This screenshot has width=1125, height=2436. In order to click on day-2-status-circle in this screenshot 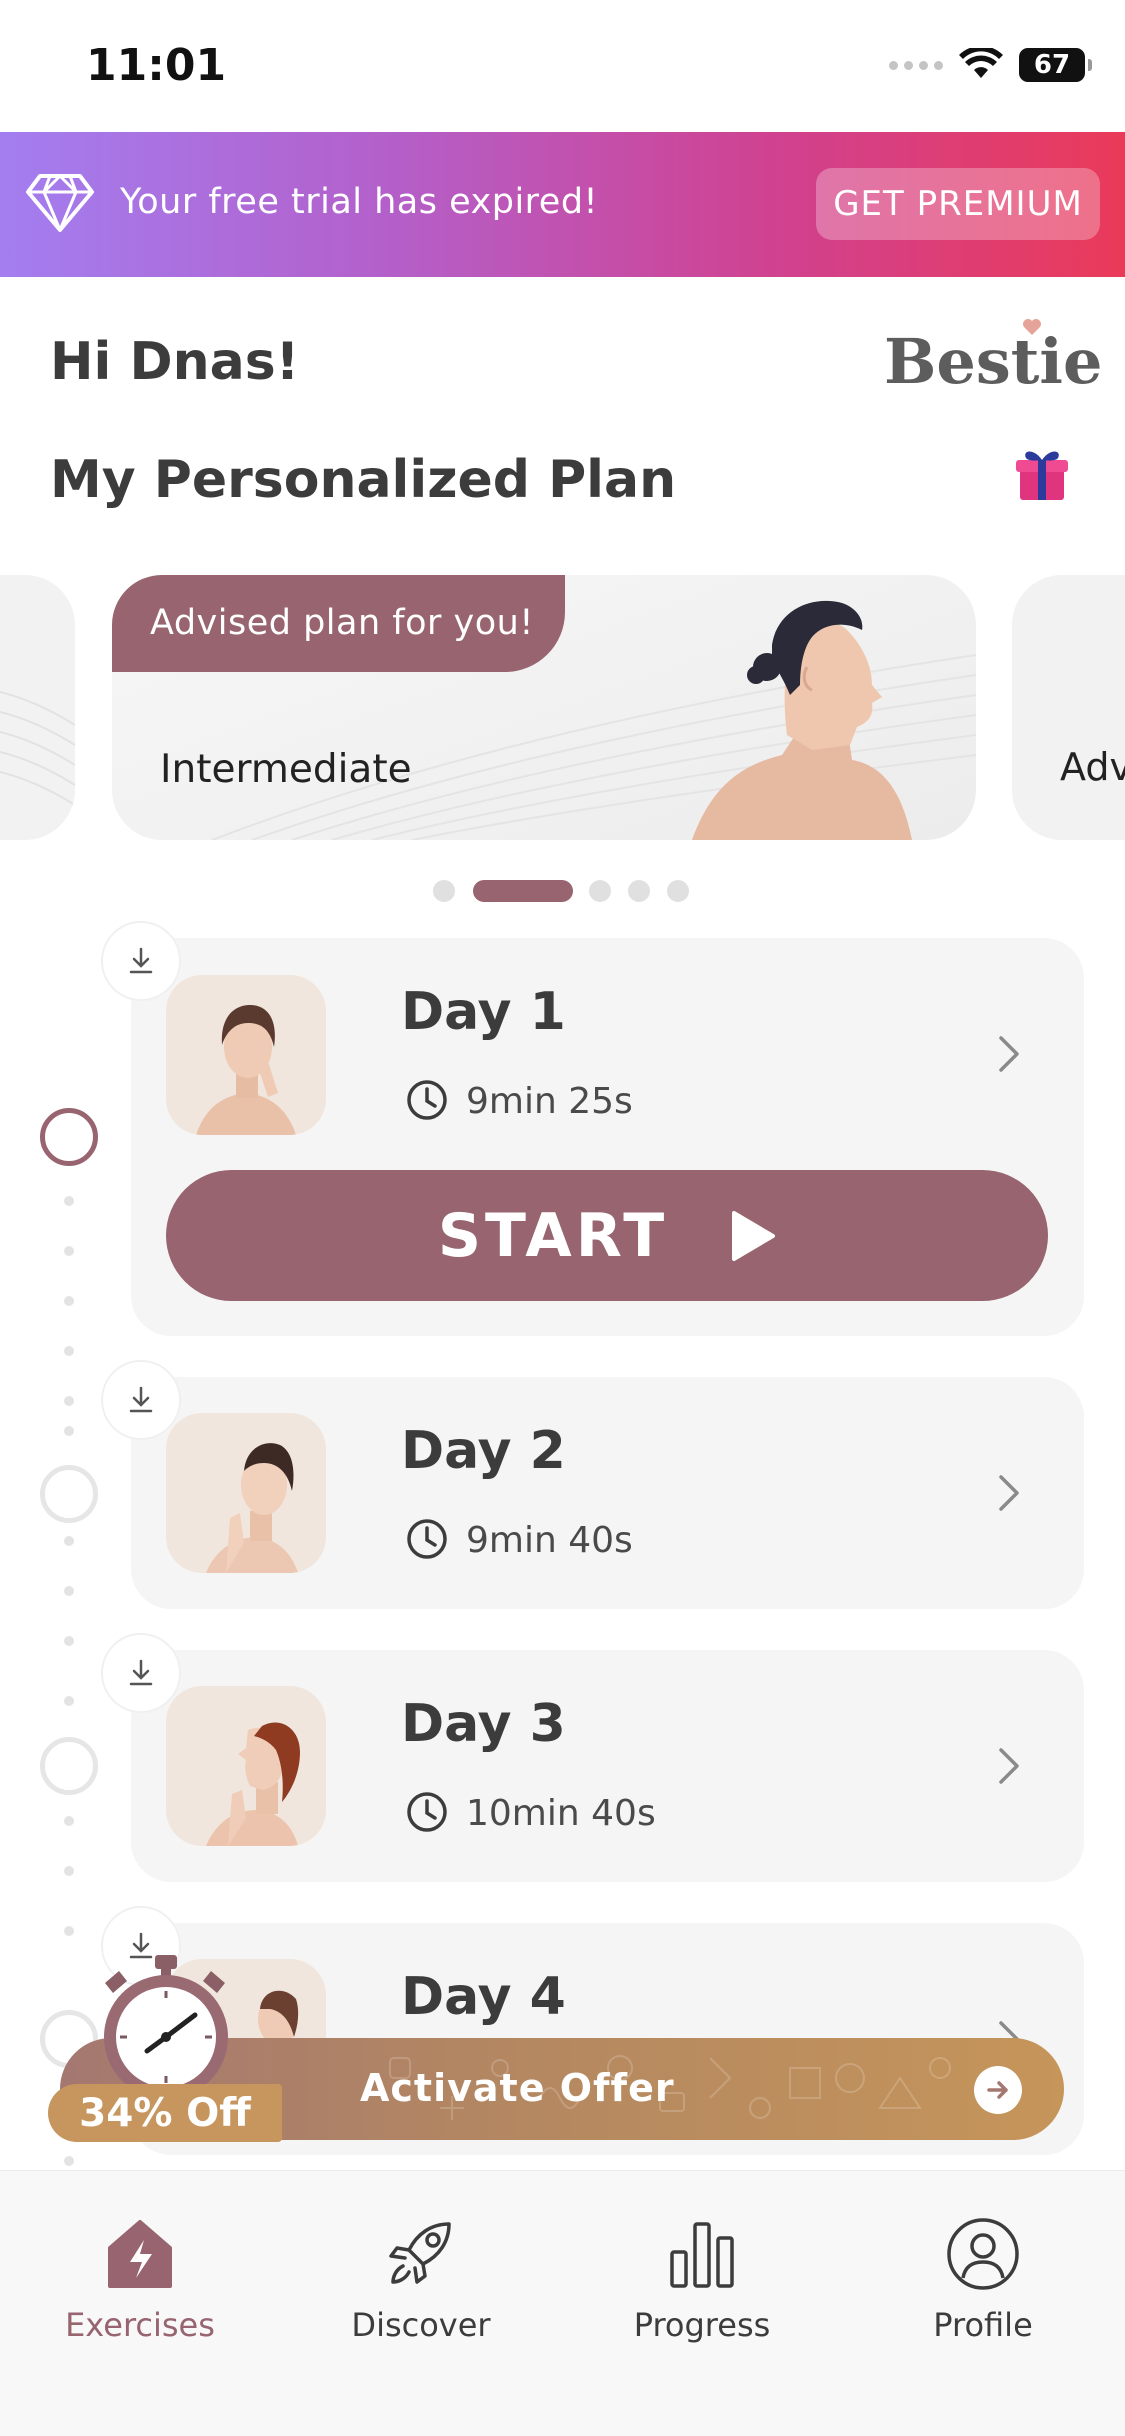, I will do `click(69, 1494)`.